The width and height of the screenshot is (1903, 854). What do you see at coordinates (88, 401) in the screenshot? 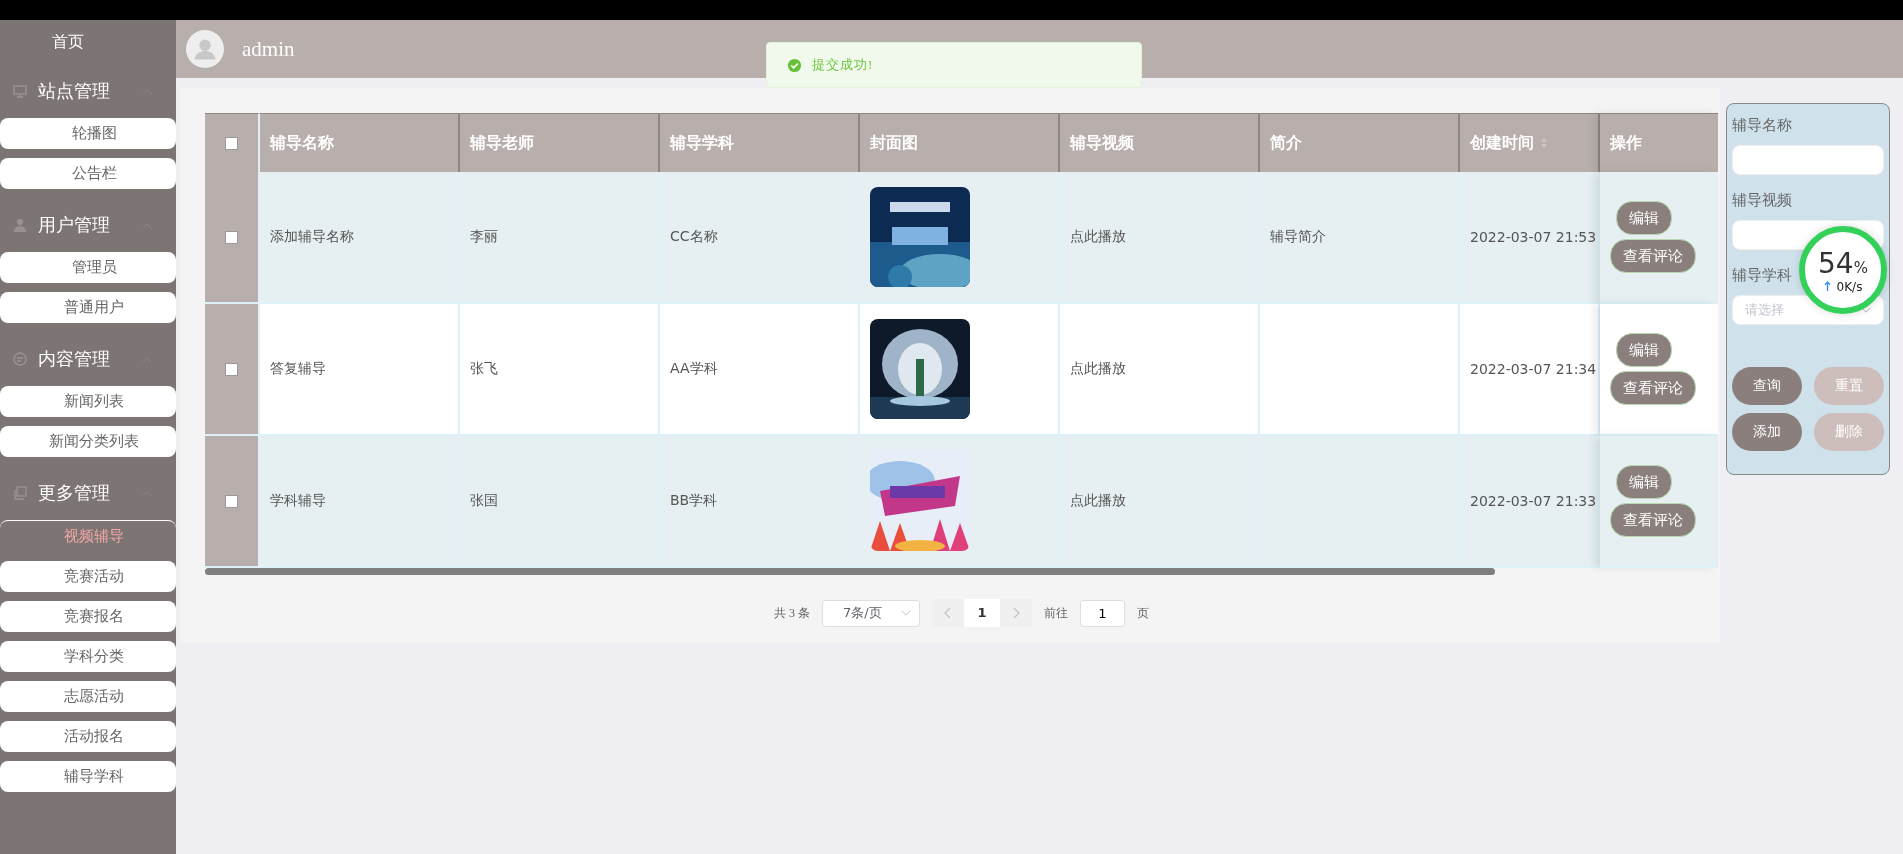
I see `menu-item: 新闻列表` at bounding box center [88, 401].